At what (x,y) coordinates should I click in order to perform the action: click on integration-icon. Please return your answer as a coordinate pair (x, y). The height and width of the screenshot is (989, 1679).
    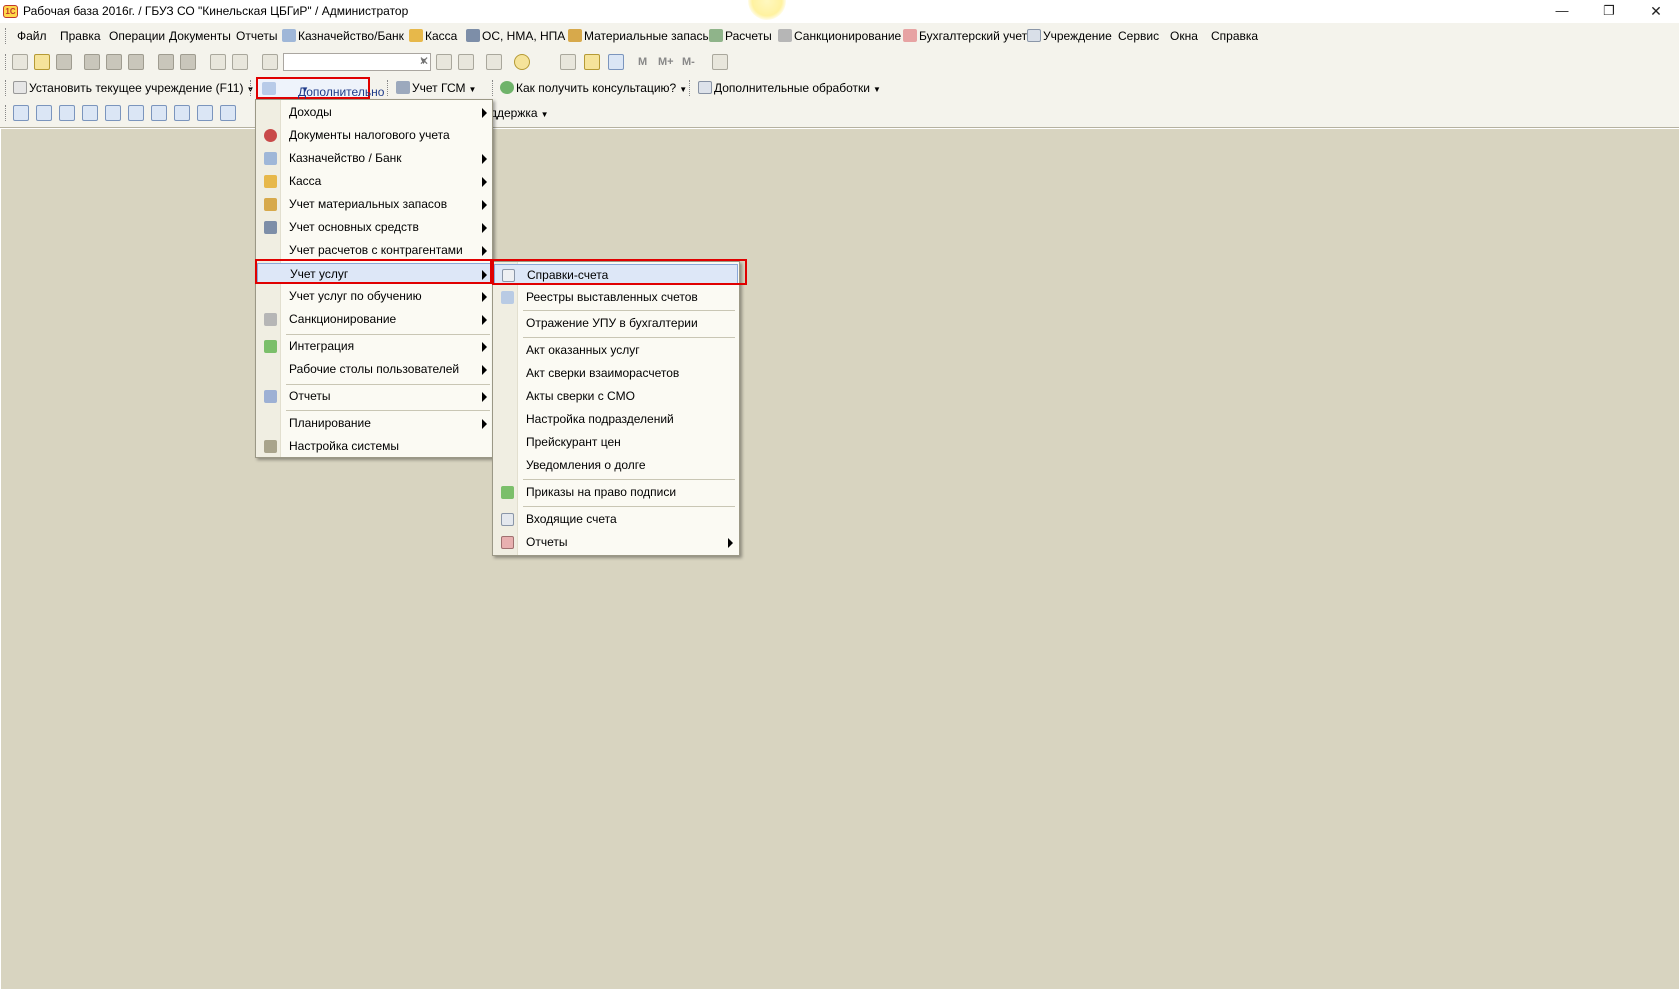
    Looking at the image, I should click on (270, 346).